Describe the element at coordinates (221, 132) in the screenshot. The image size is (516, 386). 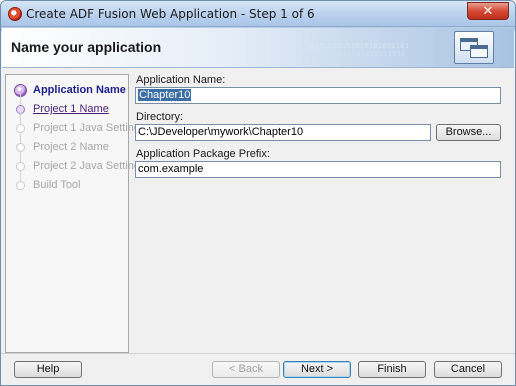
I see `directory-value: C:\JDeveloper\mywork\Chapter10` at that location.